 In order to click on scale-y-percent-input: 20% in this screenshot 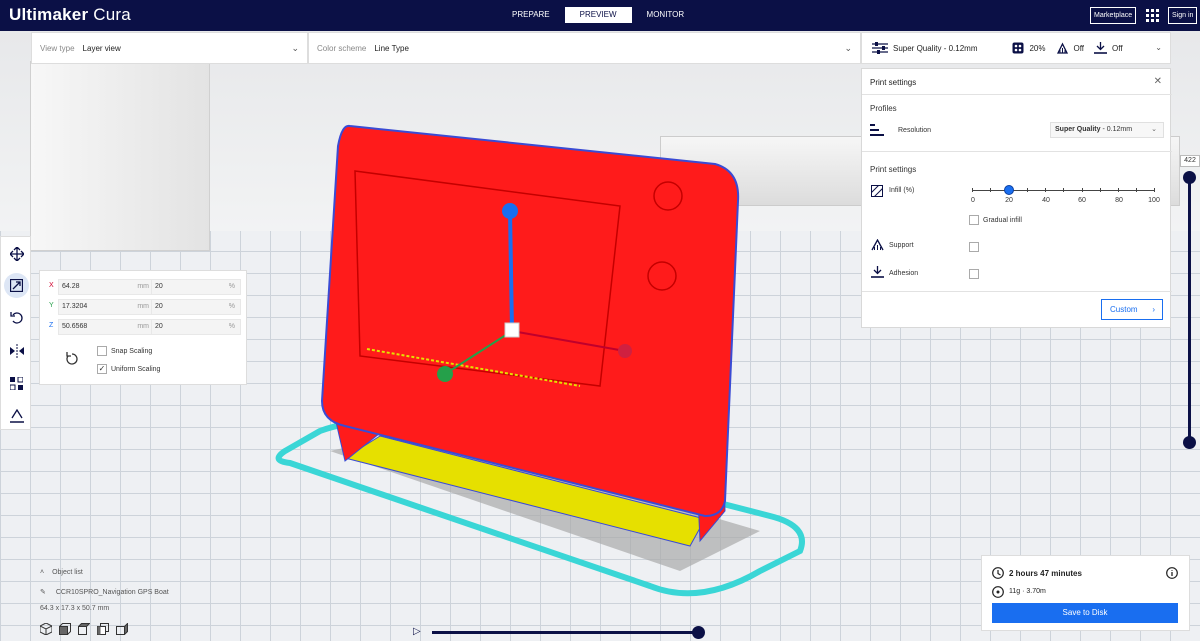, I will do `click(196, 307)`.